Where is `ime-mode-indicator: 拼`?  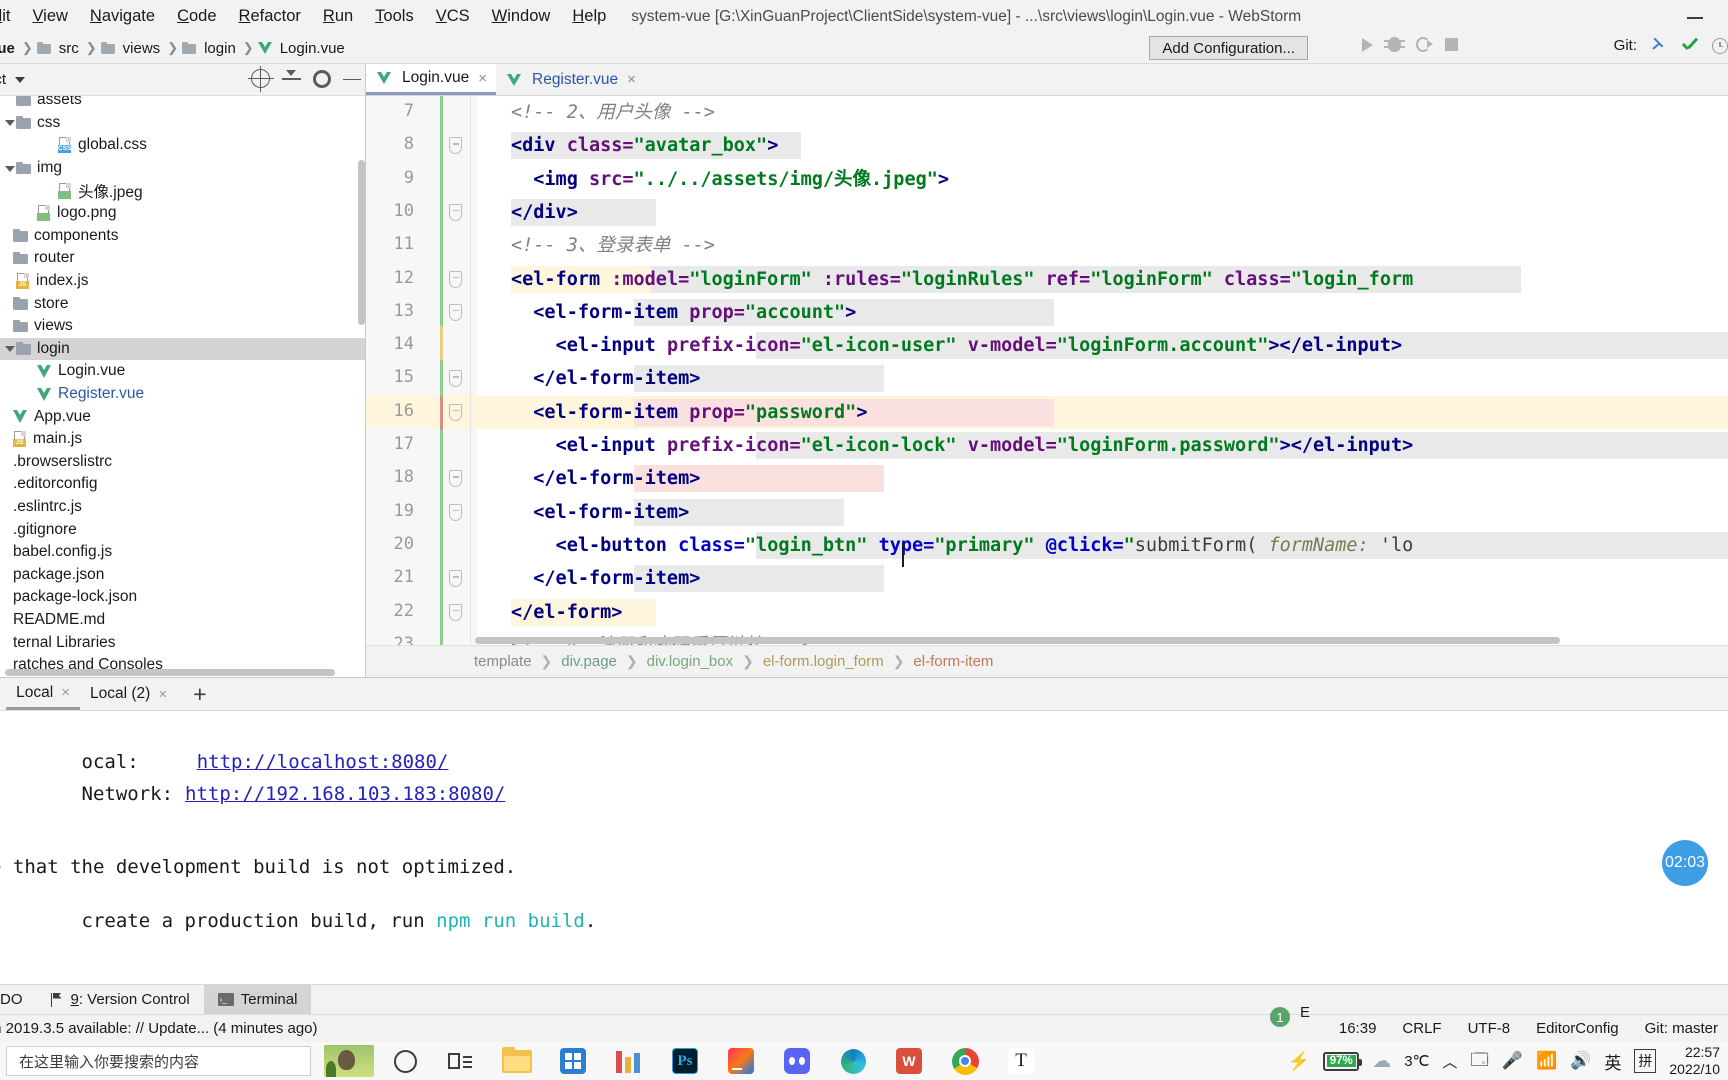
ime-mode-indicator: 拼 is located at coordinates (1645, 1061).